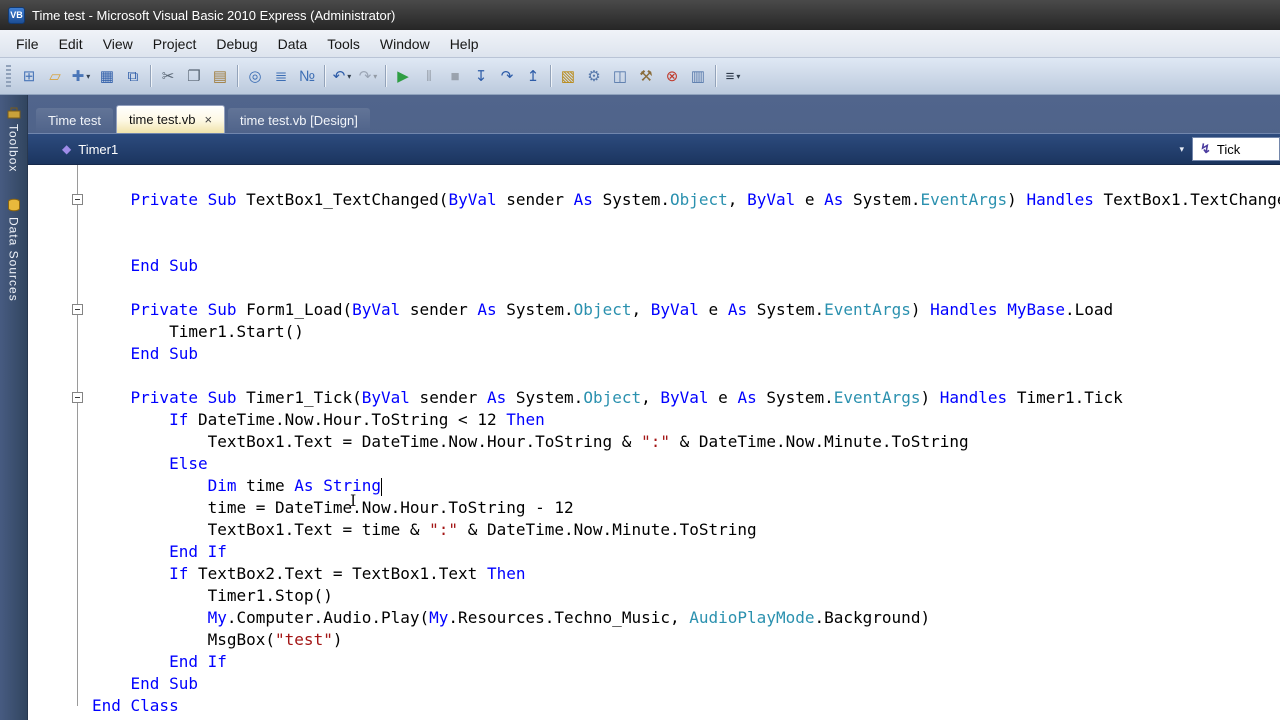 The width and height of the screenshot is (1280, 720). I want to click on code-token: Handles, so click(964, 309).